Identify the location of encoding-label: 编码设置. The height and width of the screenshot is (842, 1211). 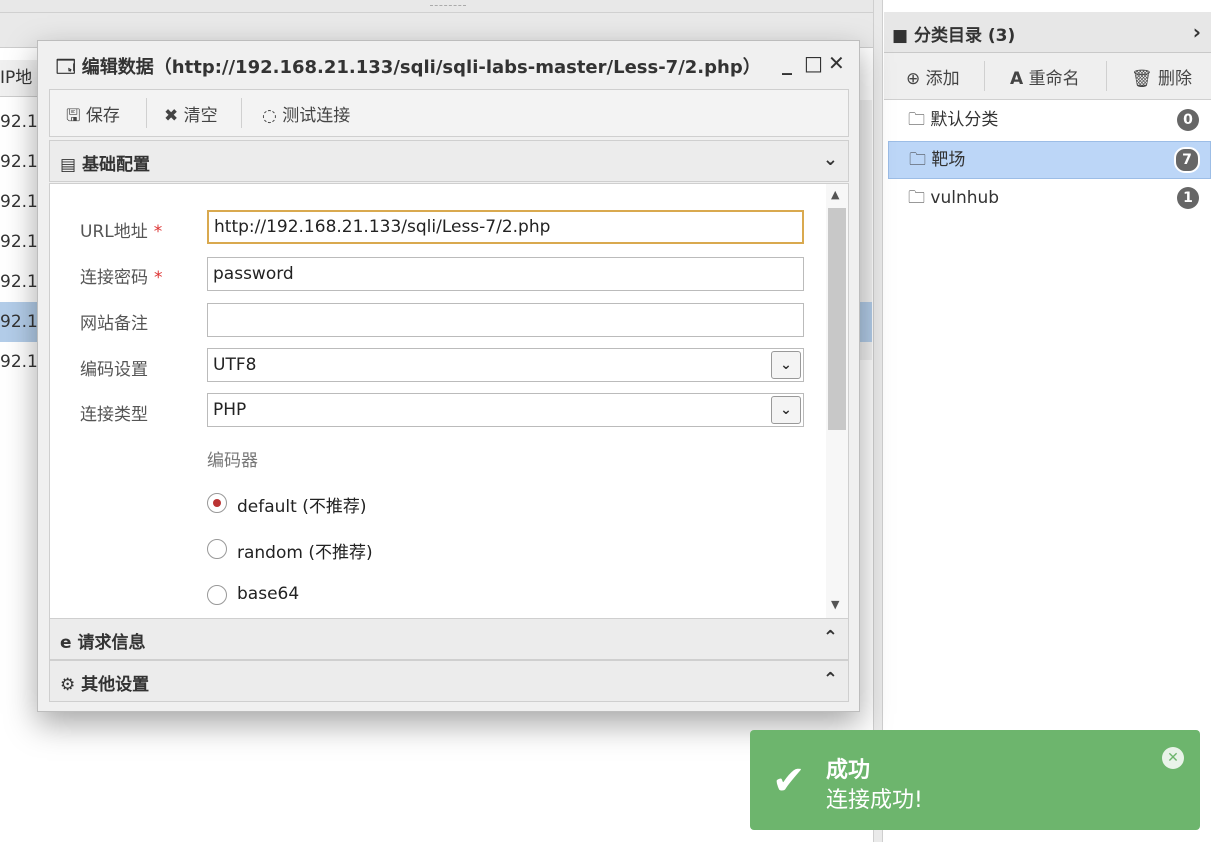
(114, 370).